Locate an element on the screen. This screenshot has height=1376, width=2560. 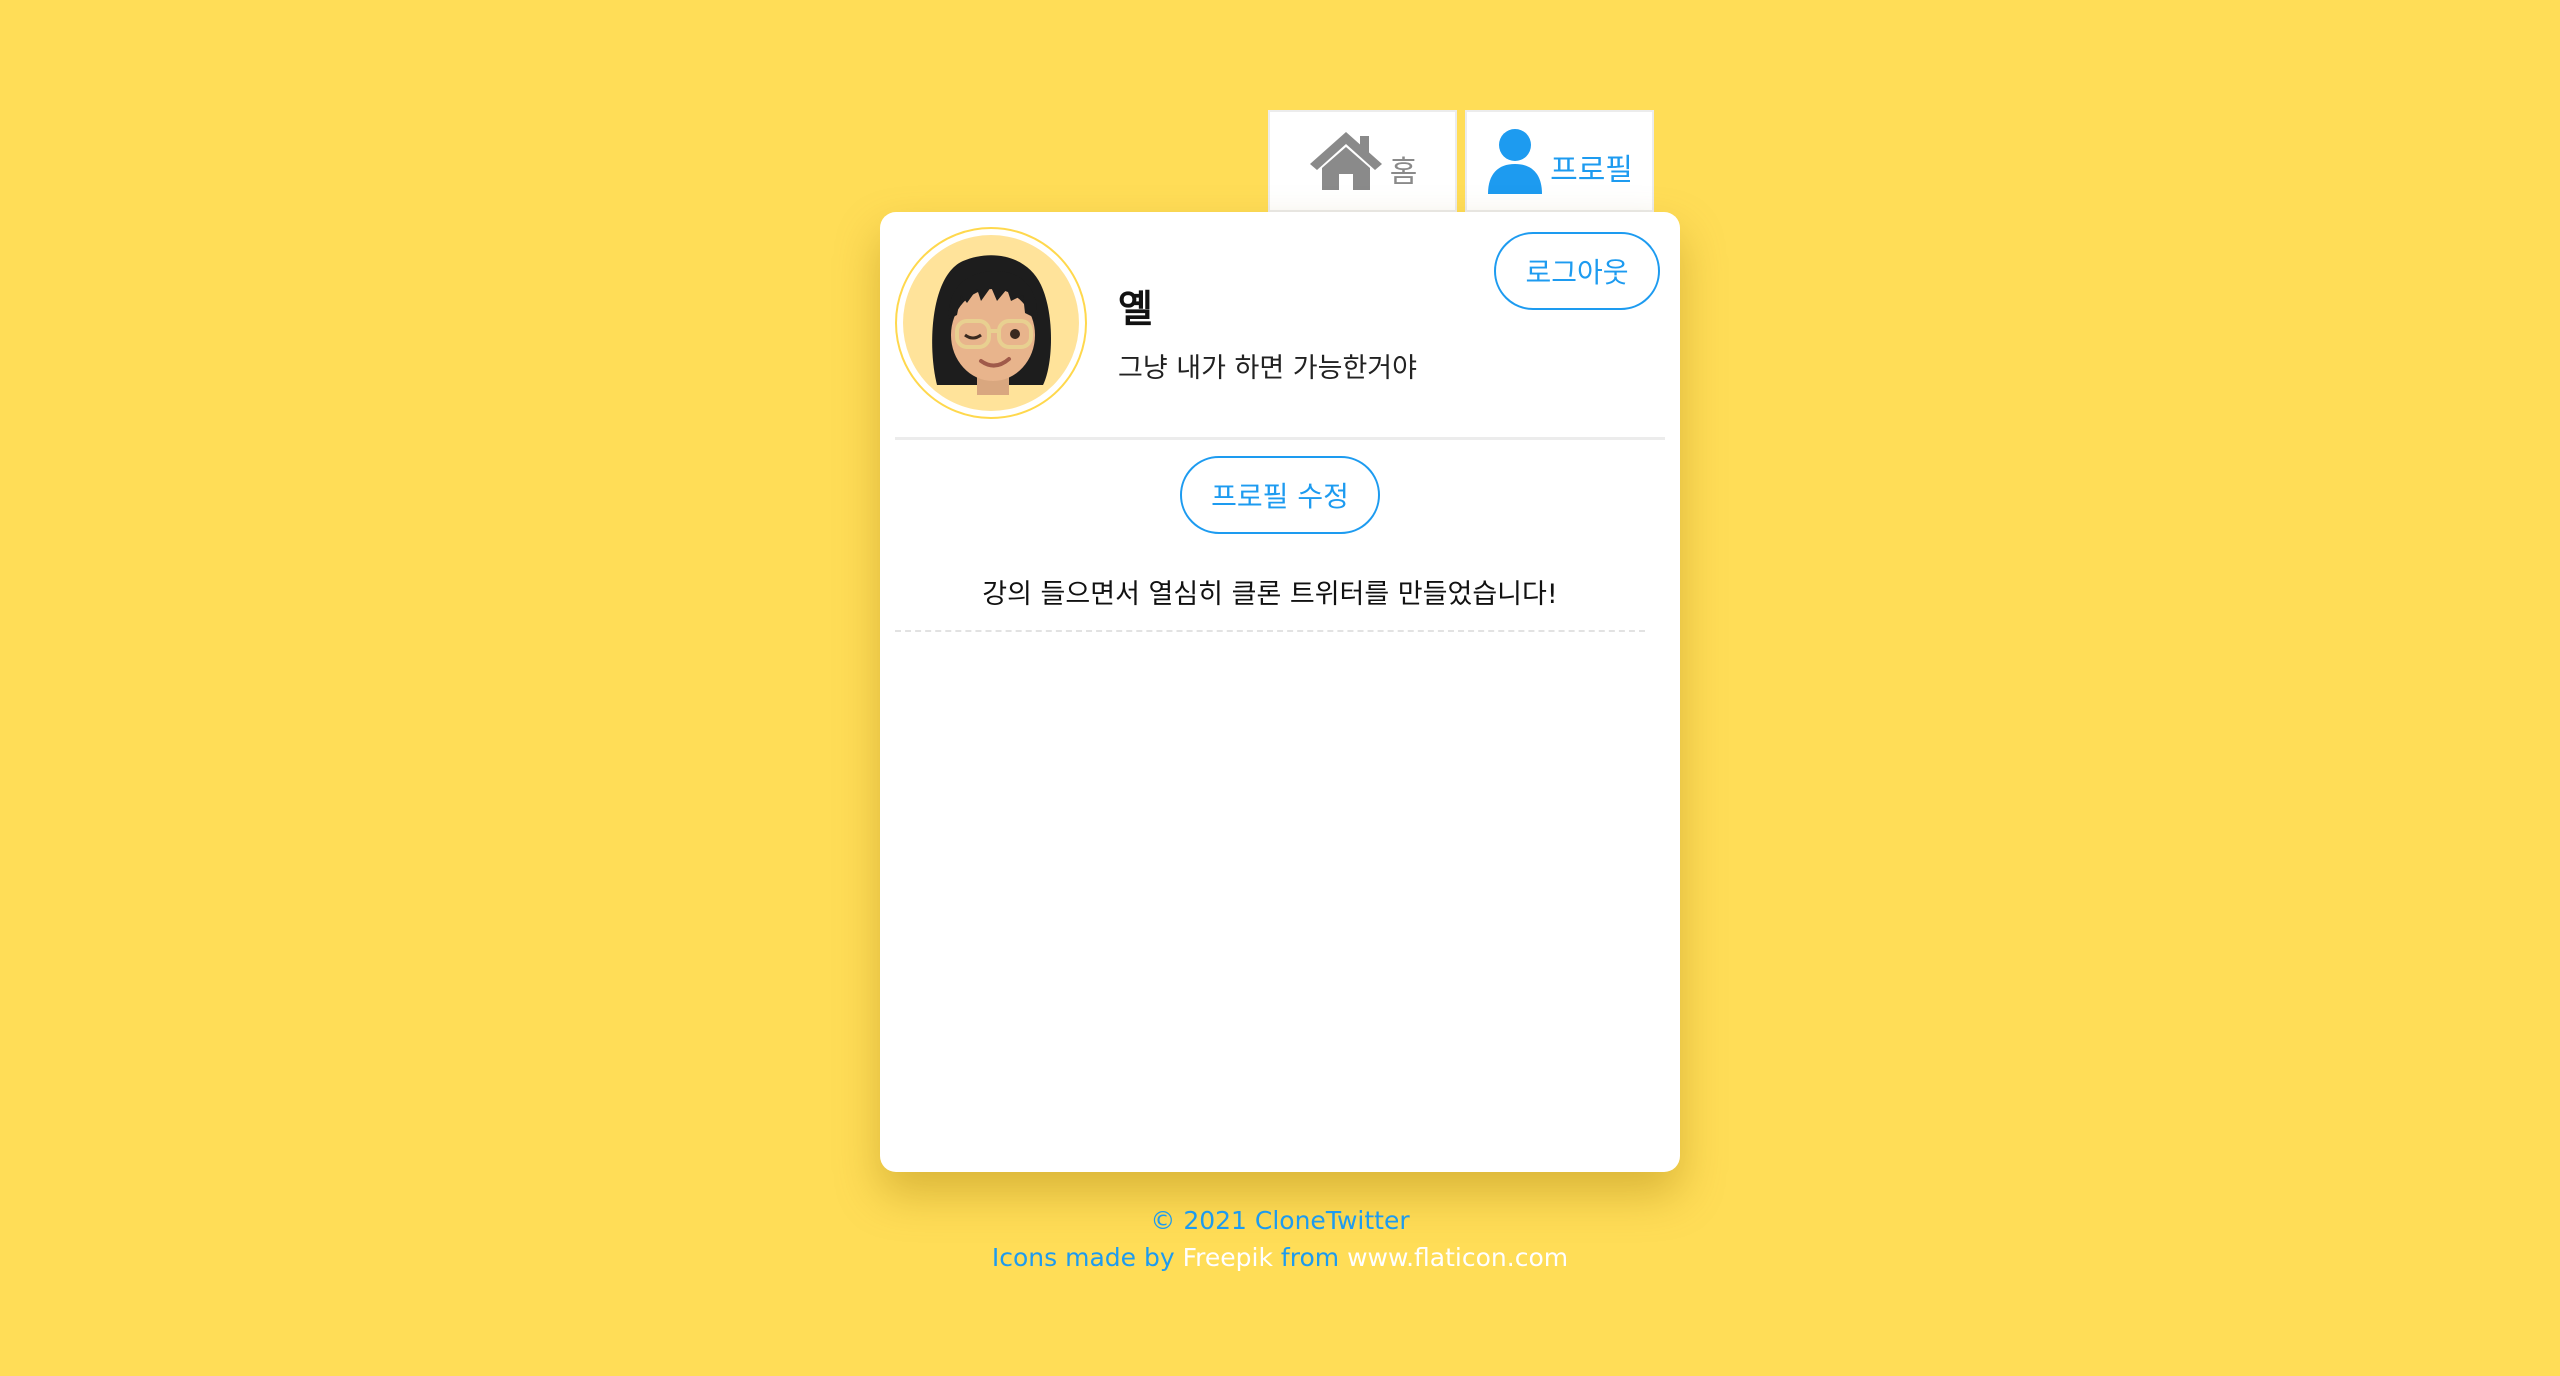
avatar is located at coordinates (991, 323).